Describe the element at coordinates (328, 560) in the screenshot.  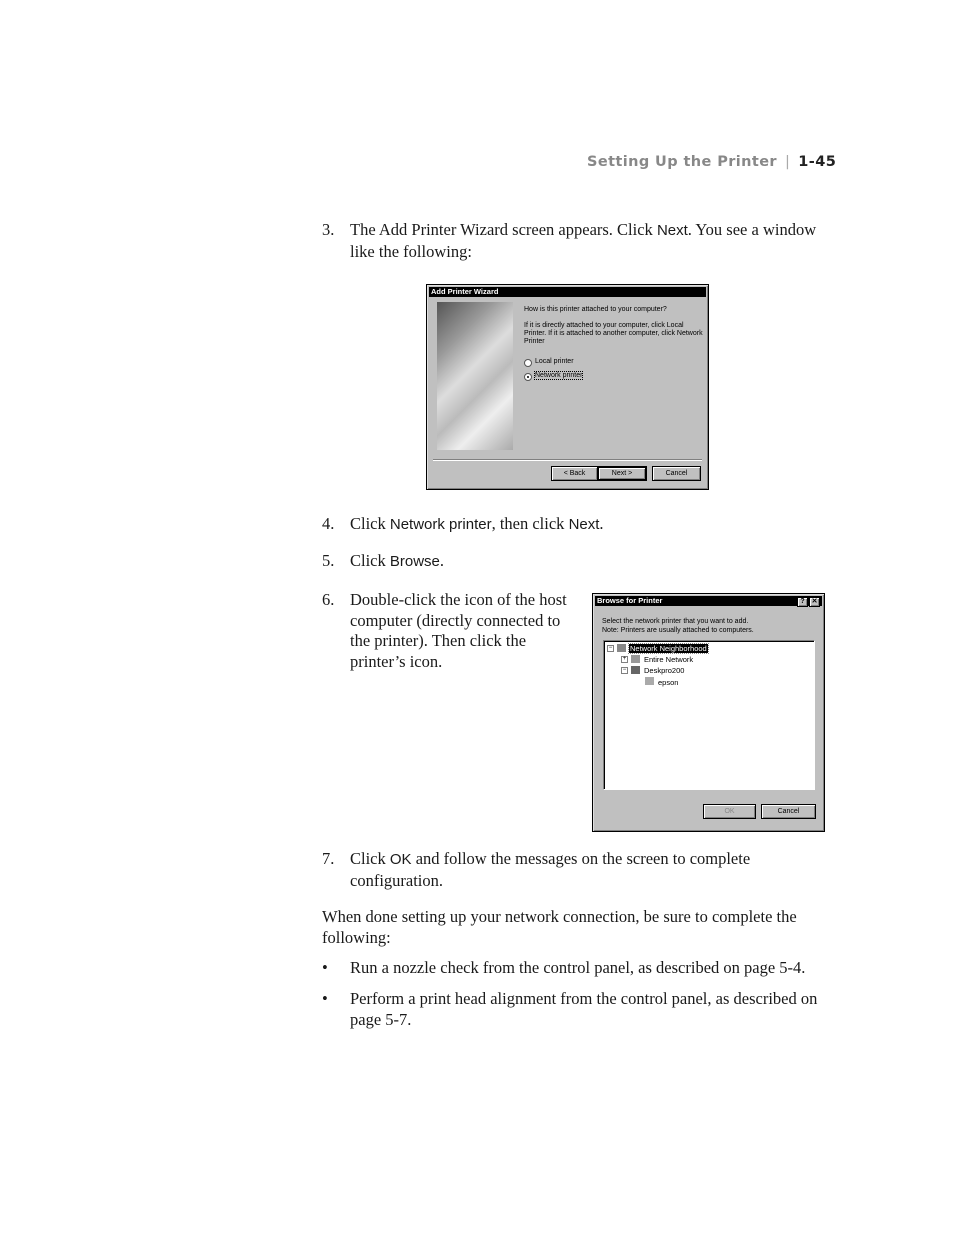
I see `step-number: 5.` at that location.